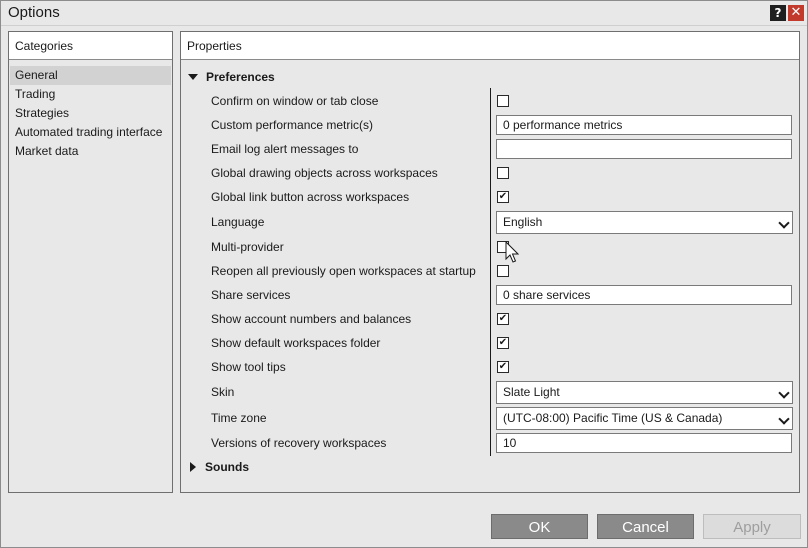 This screenshot has height=548, width=808. Describe the element at coordinates (193, 76) in the screenshot. I see `expand-arrow-icon` at that location.